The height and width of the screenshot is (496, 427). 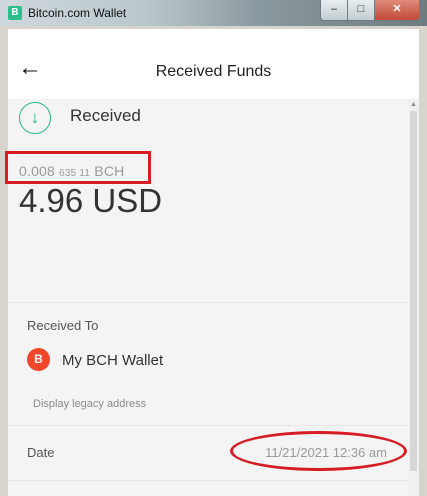 I want to click on page-title: Received Funds, so click(x=213, y=71).